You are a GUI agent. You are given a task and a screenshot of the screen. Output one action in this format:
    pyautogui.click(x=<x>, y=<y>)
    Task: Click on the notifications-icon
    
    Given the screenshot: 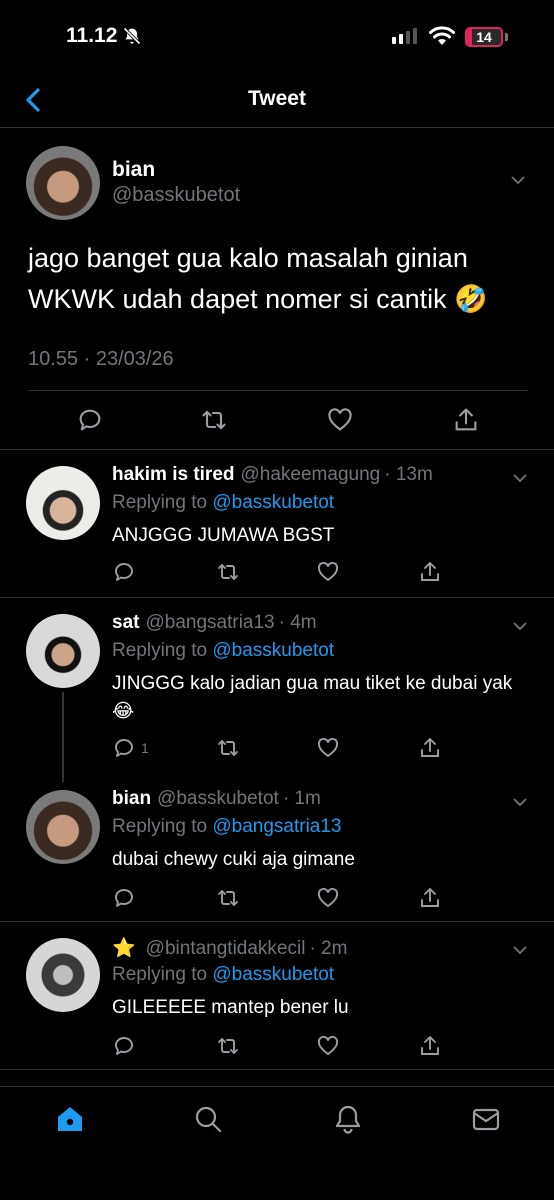 What is the action you would take?
    pyautogui.click(x=348, y=1119)
    